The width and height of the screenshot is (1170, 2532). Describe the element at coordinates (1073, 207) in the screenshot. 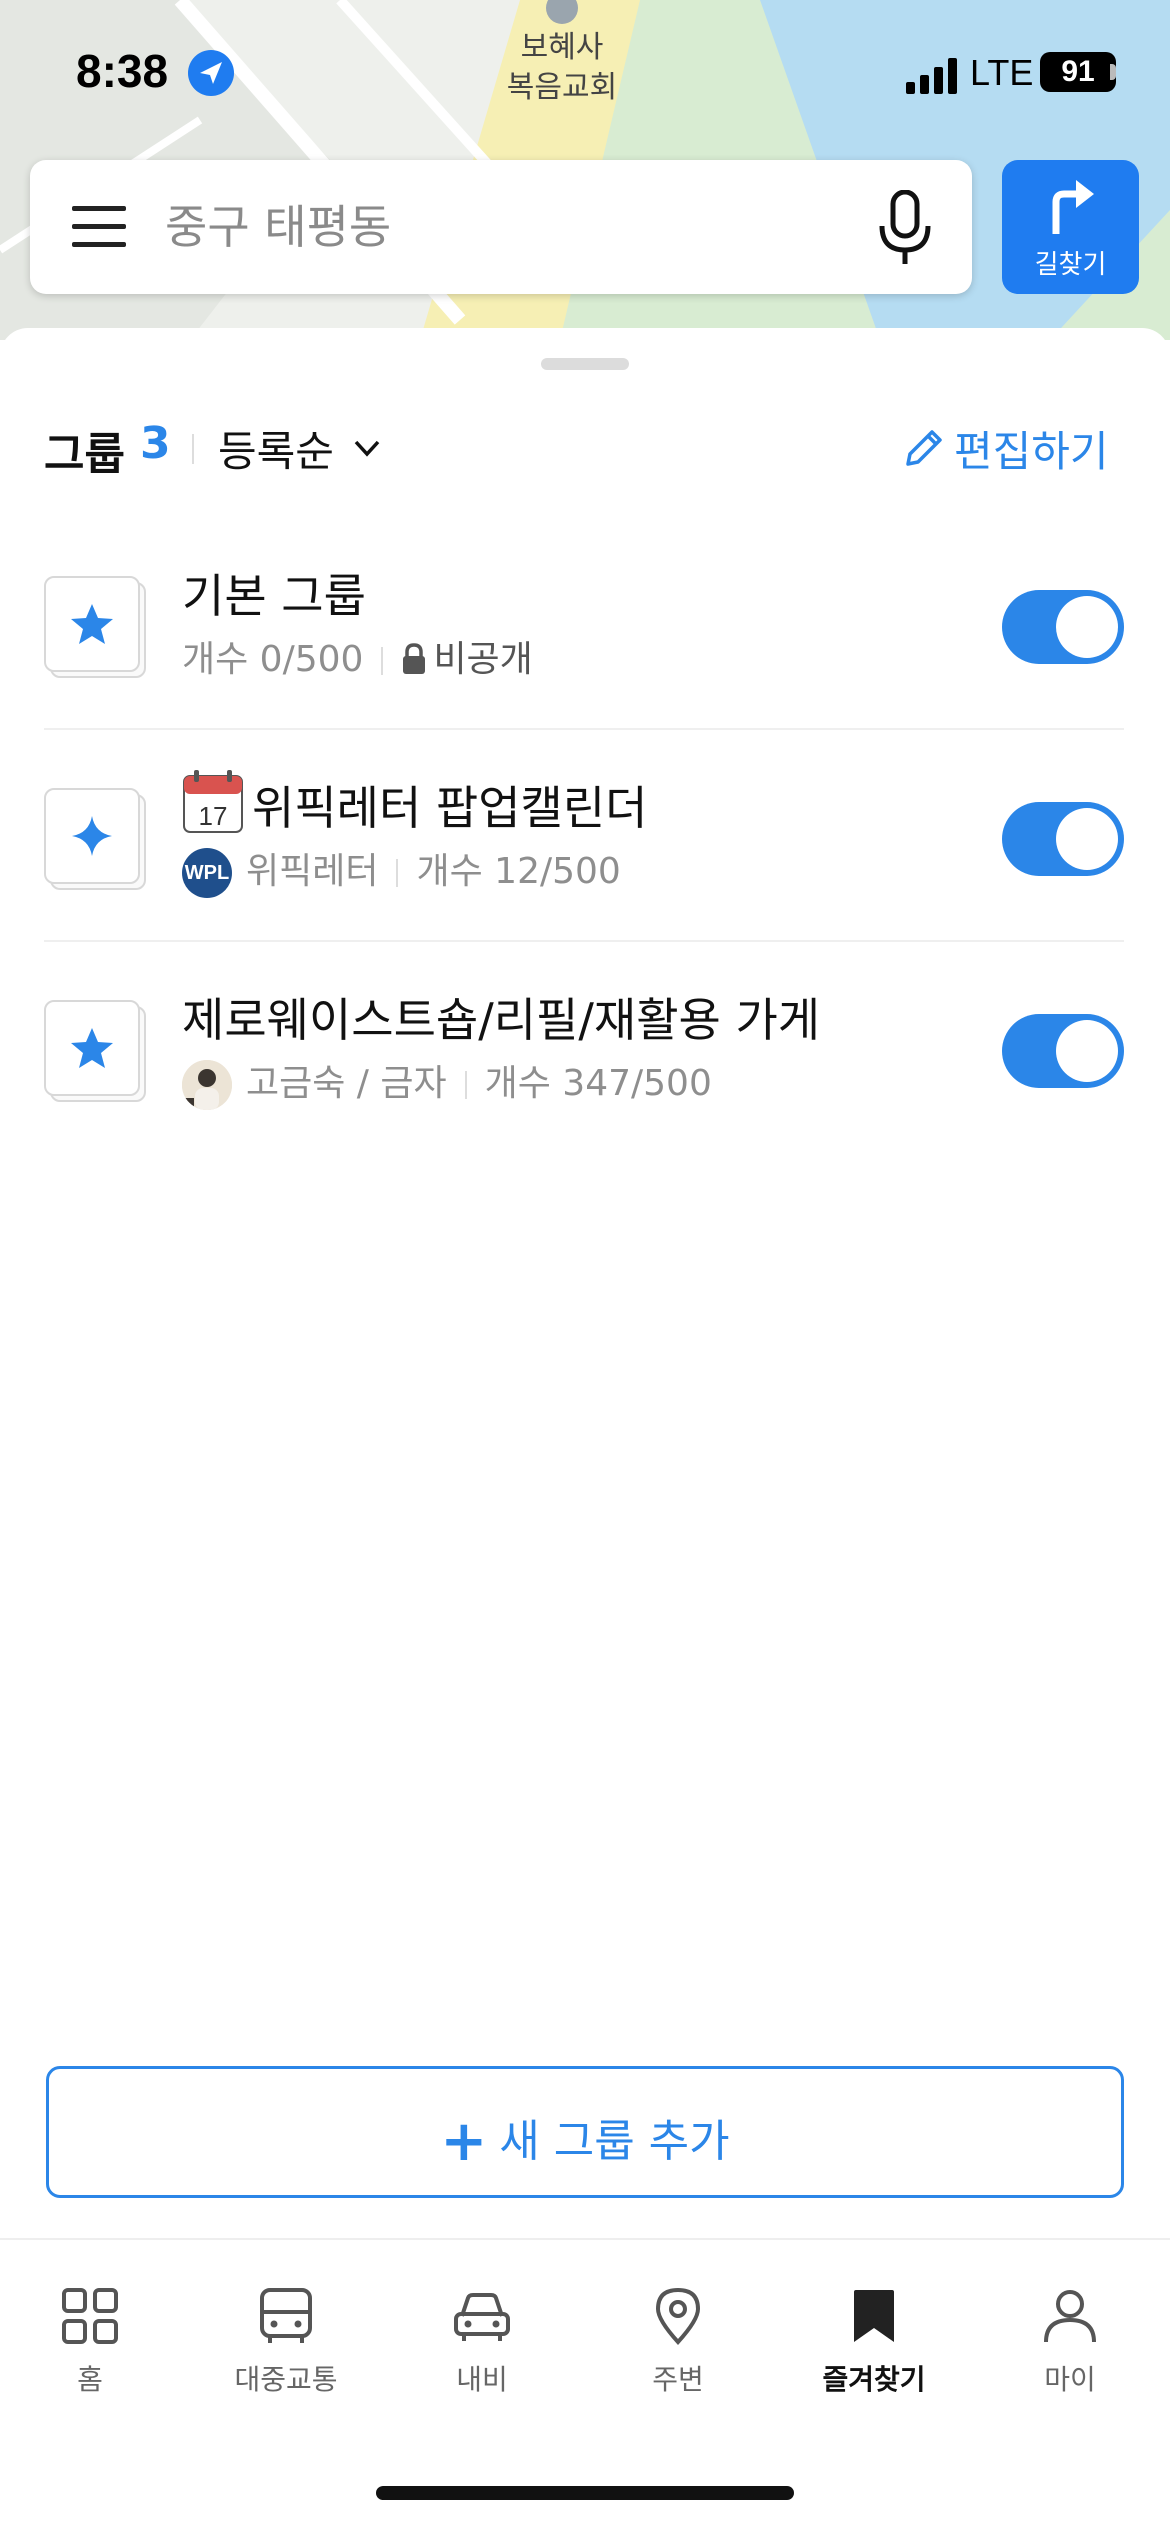

I see `turn-right-arrow-icon` at that location.